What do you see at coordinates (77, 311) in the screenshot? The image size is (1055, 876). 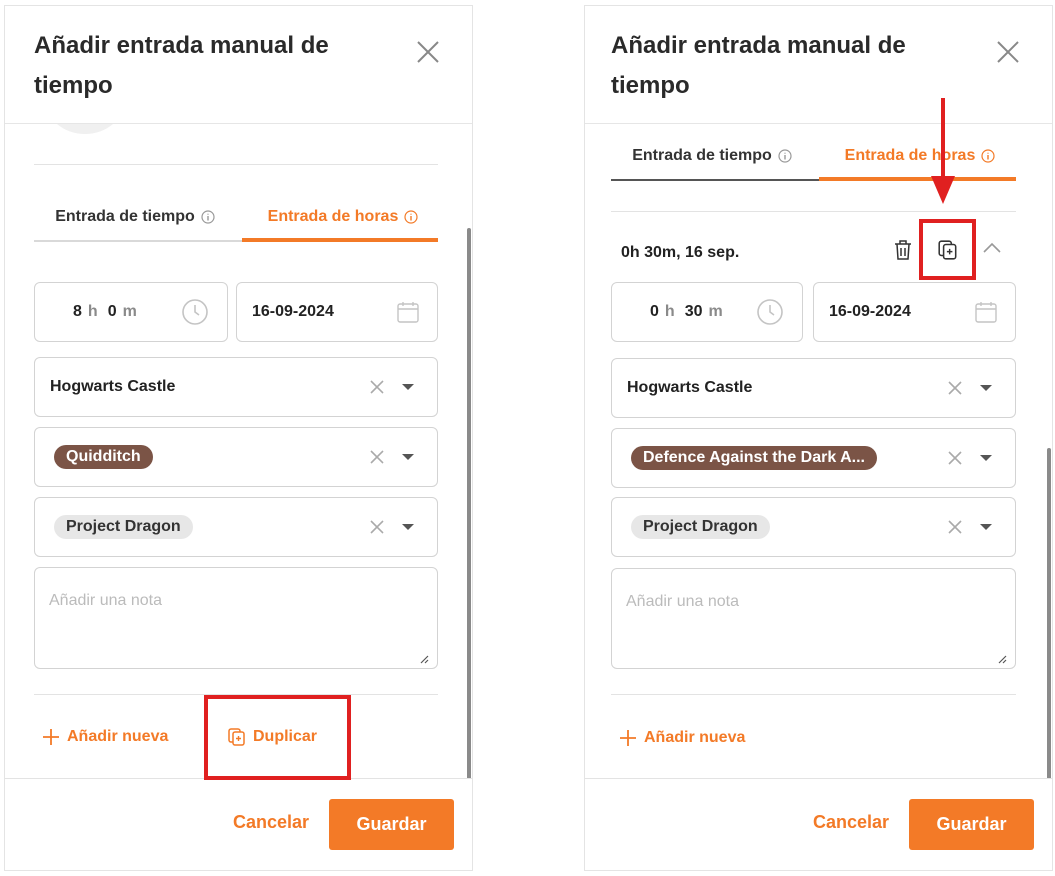 I see `hours-value: 8` at bounding box center [77, 311].